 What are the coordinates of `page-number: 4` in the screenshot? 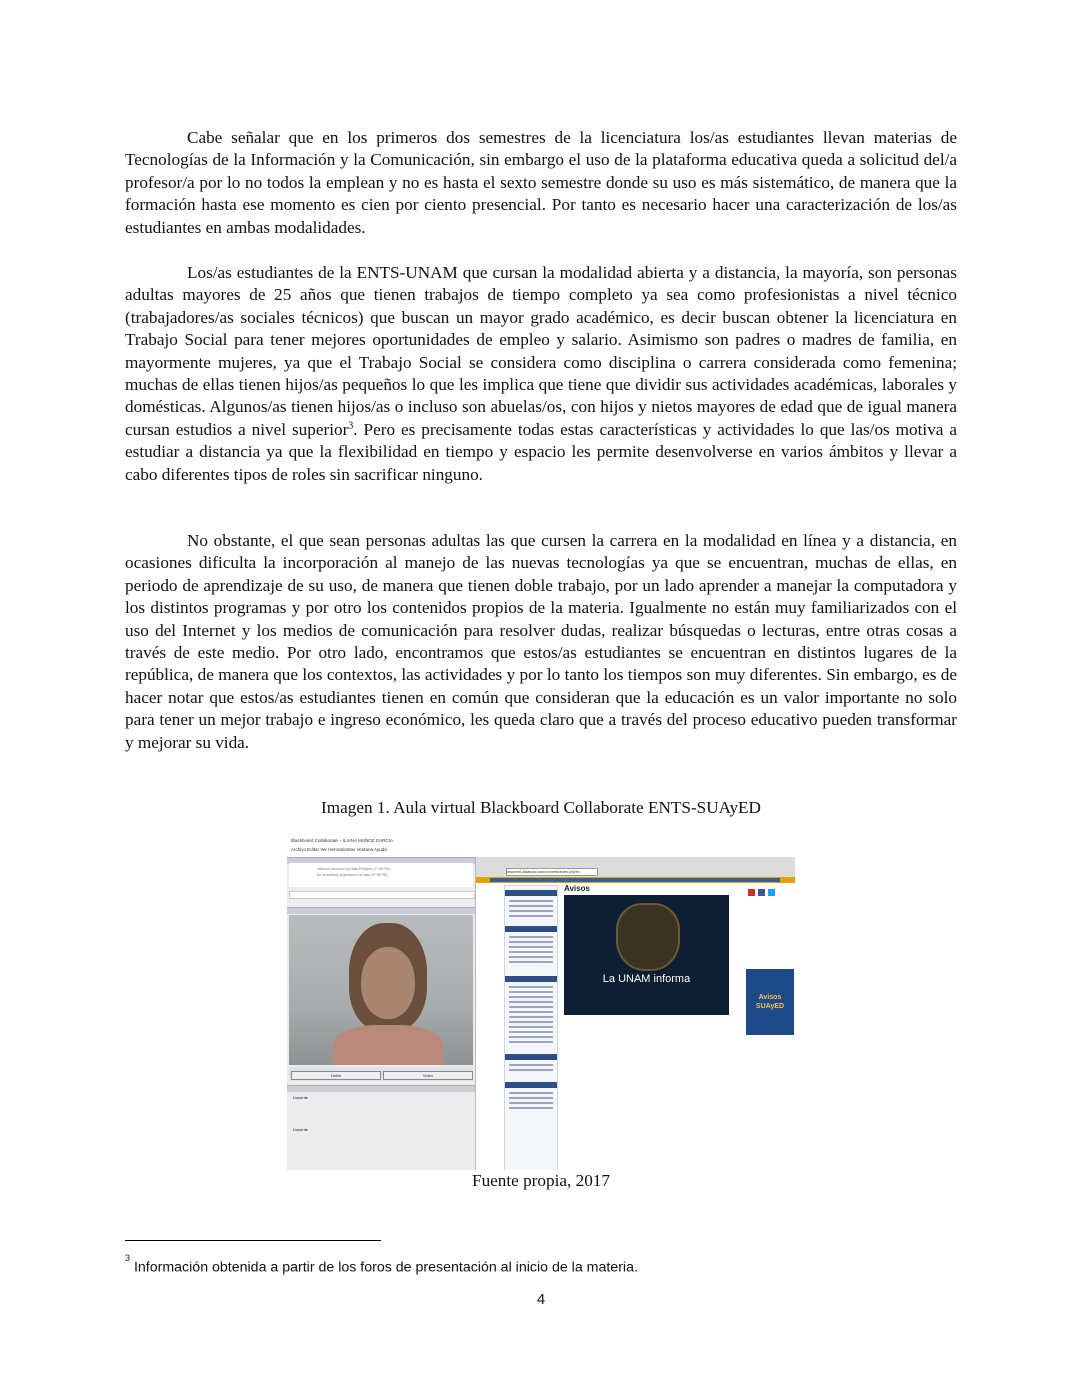 It's located at (541, 1299).